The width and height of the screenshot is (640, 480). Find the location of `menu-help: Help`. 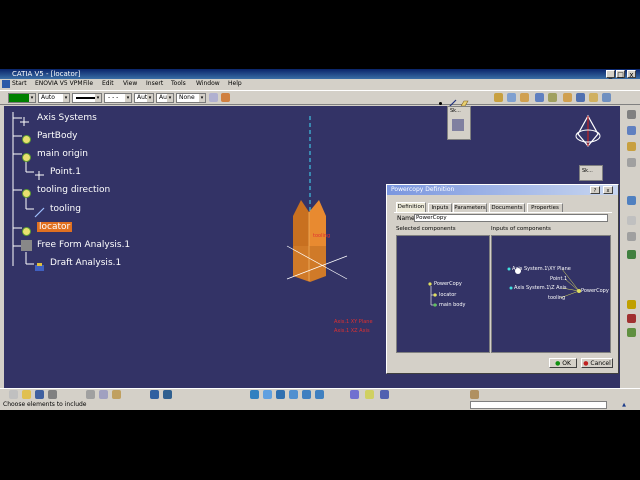

menu-help: Help is located at coordinates (235, 84).